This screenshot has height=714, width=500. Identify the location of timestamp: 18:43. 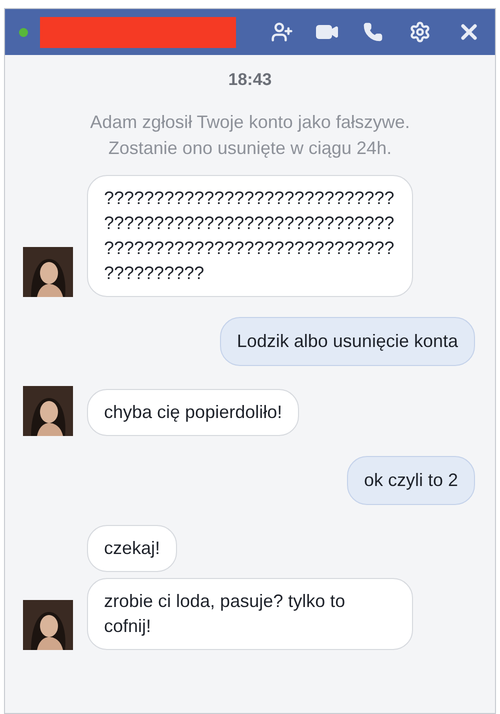
(250, 80).